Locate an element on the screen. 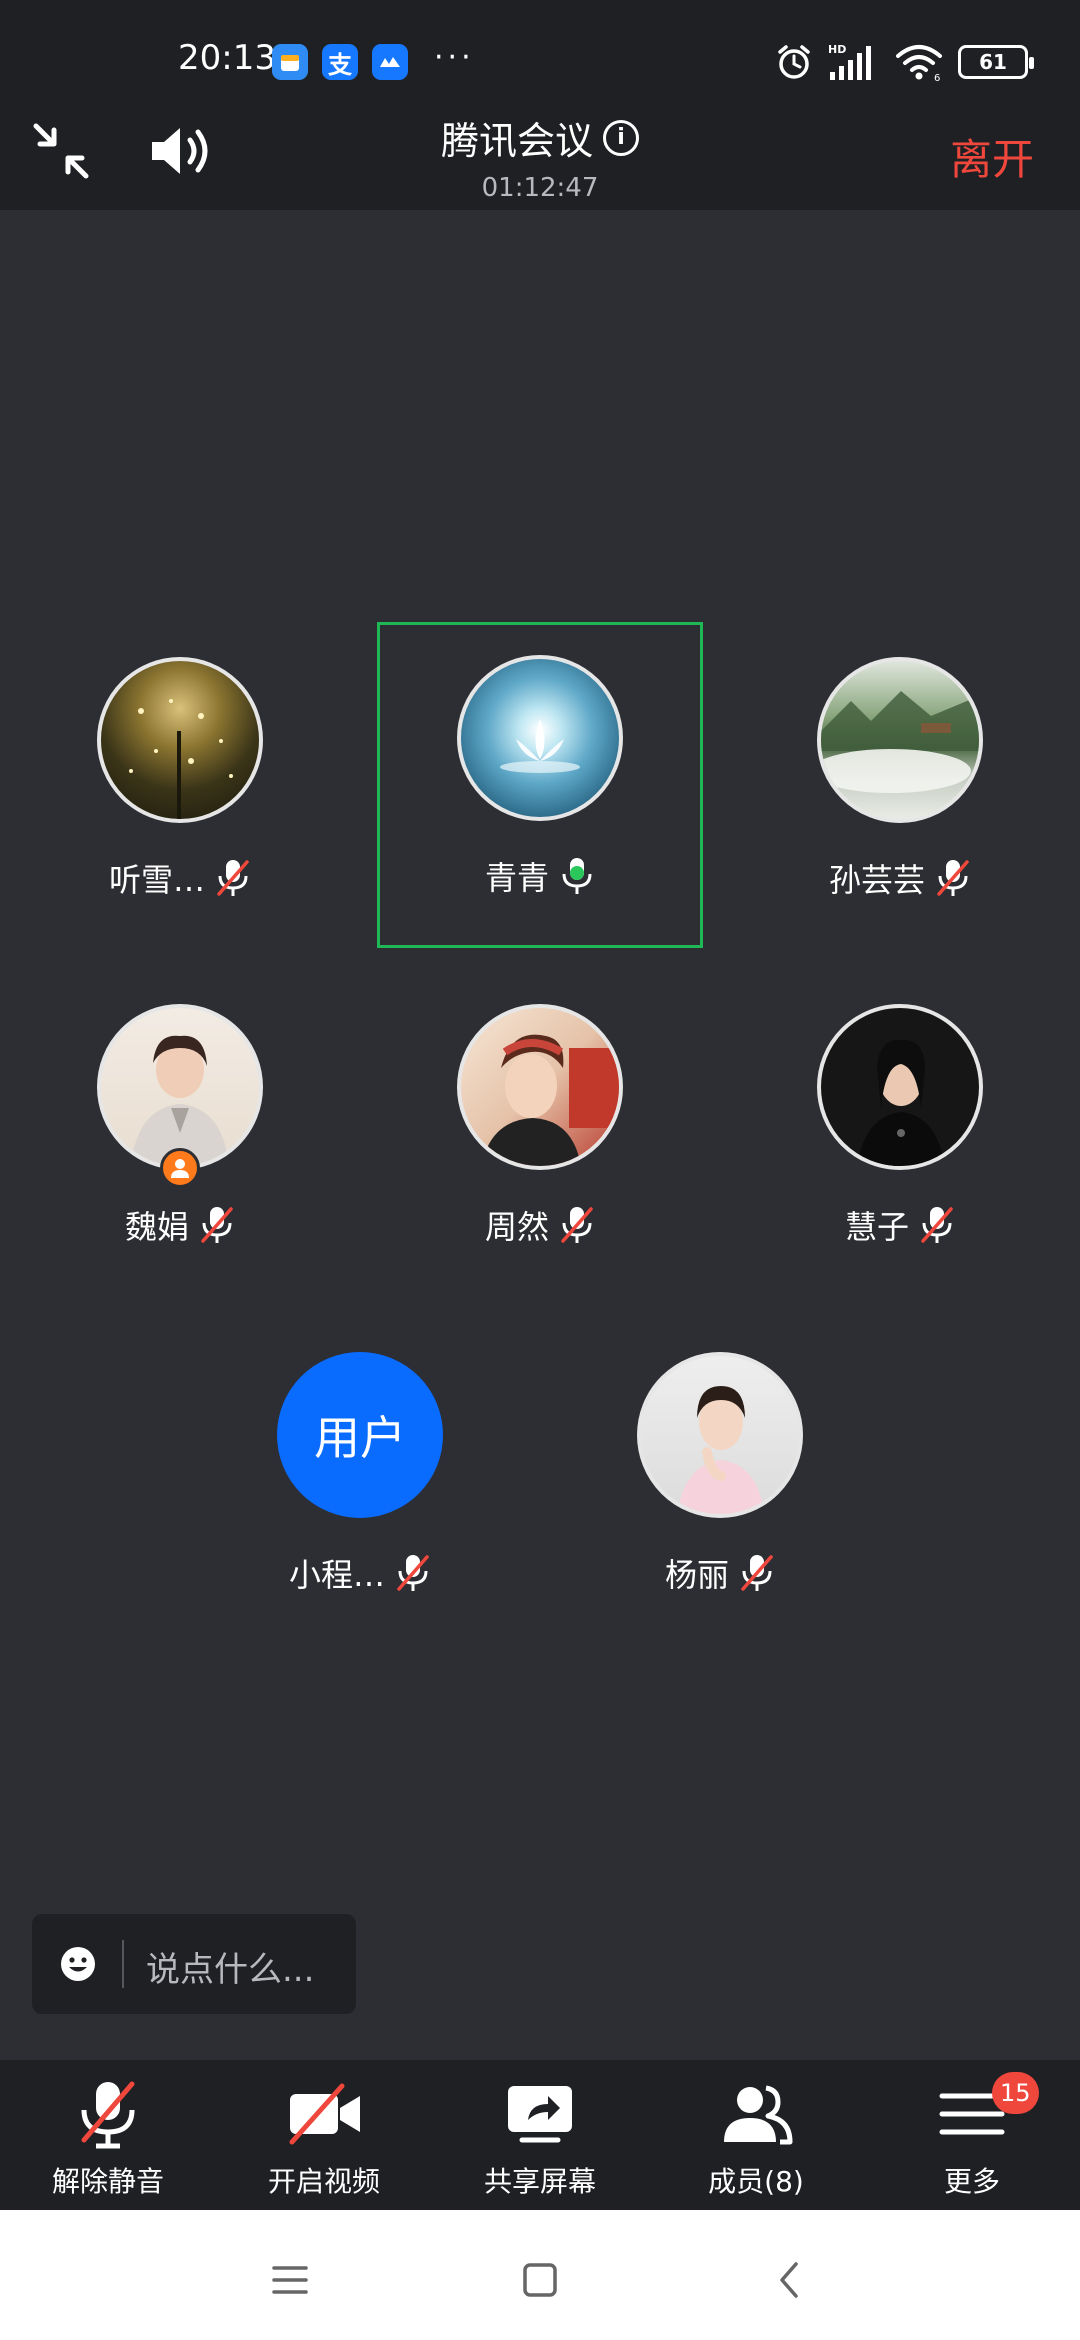 Image resolution: width=1080 pixels, height=2340 pixels. svg-text: HD is located at coordinates (837, 49).